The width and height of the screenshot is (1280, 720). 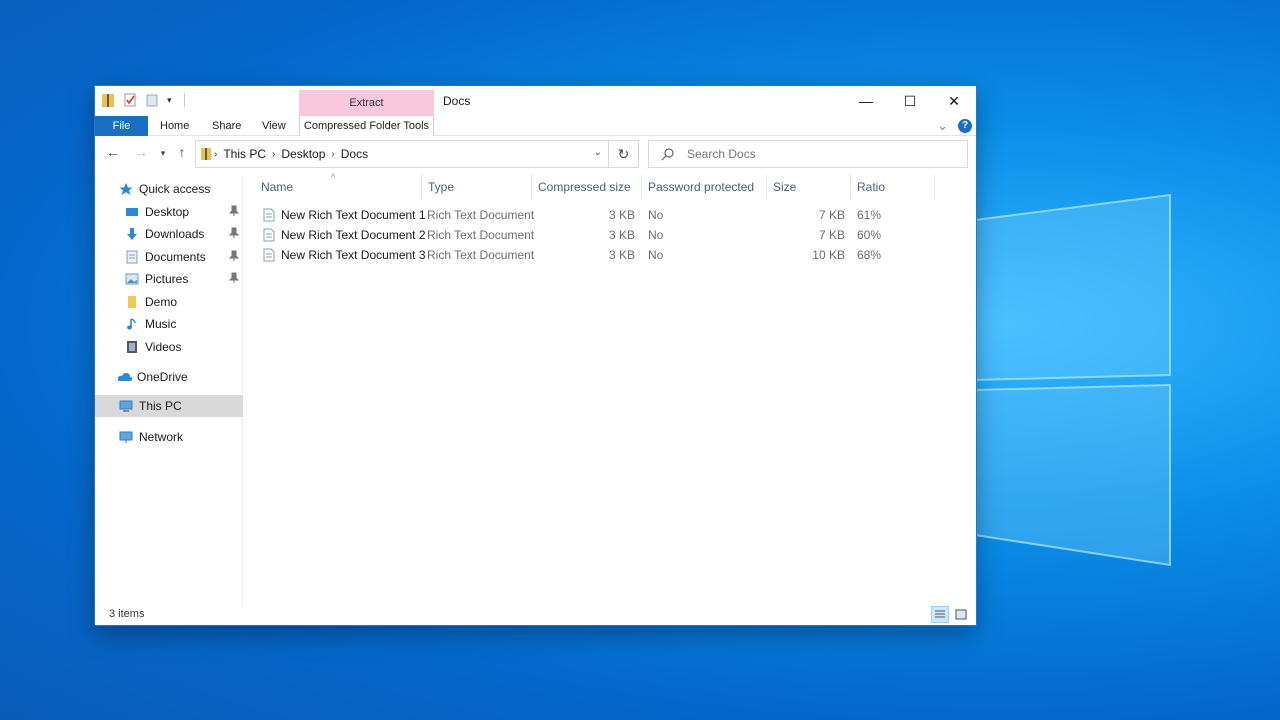 I want to click on sidebar-item-label: Pictures, so click(x=167, y=279).